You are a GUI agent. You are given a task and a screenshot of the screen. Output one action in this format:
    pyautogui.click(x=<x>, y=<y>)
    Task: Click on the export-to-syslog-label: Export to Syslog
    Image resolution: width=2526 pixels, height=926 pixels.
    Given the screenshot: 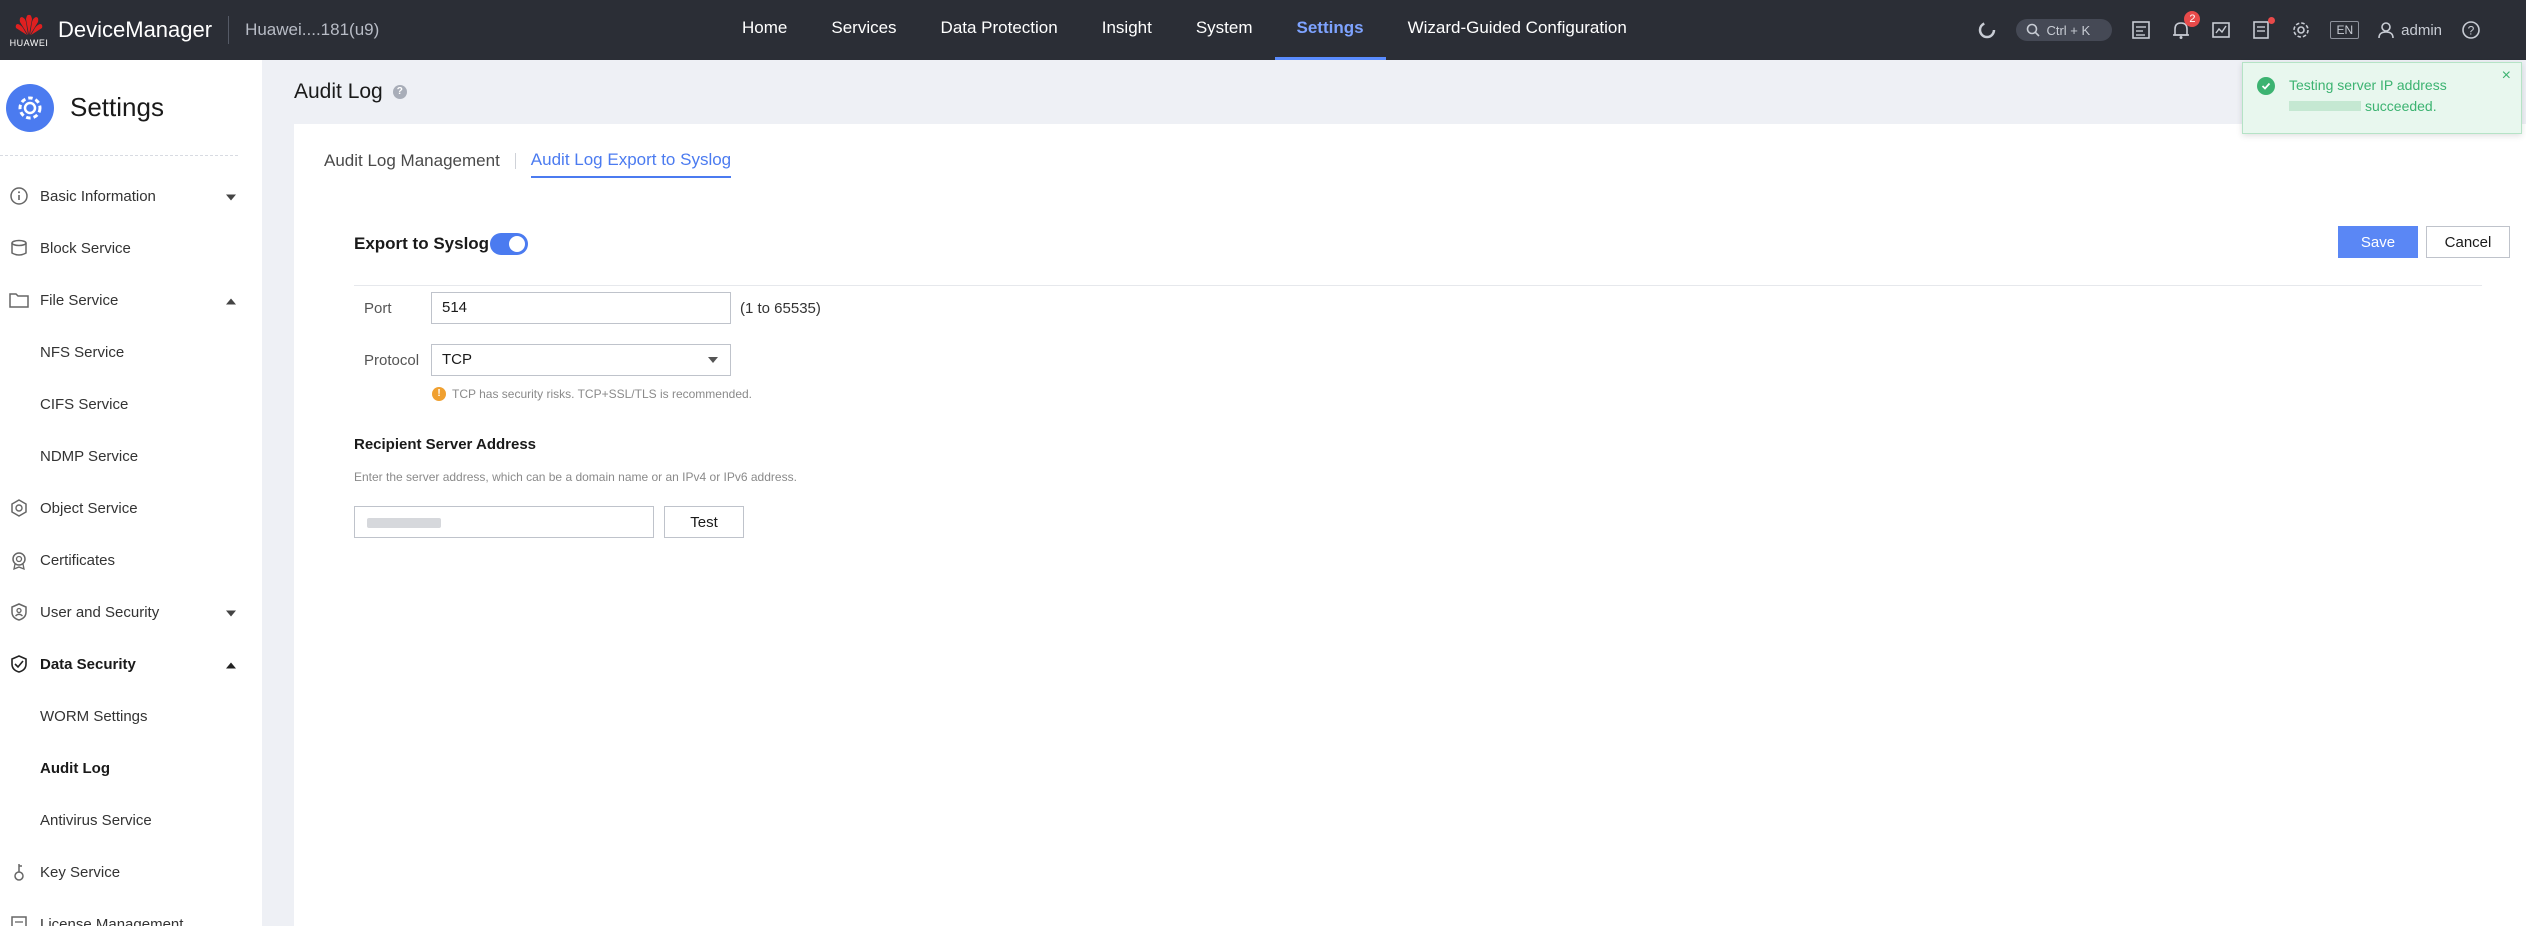 What is the action you would take?
    pyautogui.click(x=422, y=243)
    